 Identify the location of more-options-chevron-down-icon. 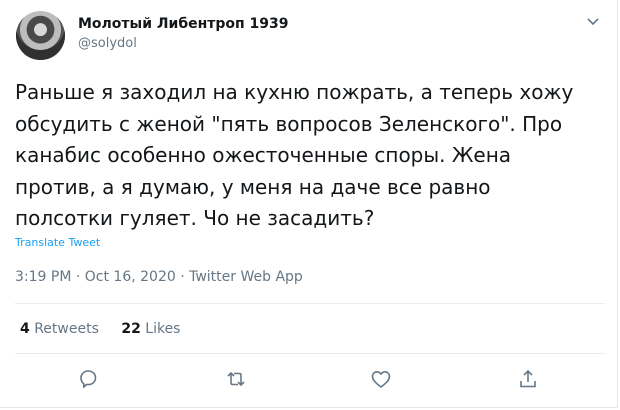
(593, 22).